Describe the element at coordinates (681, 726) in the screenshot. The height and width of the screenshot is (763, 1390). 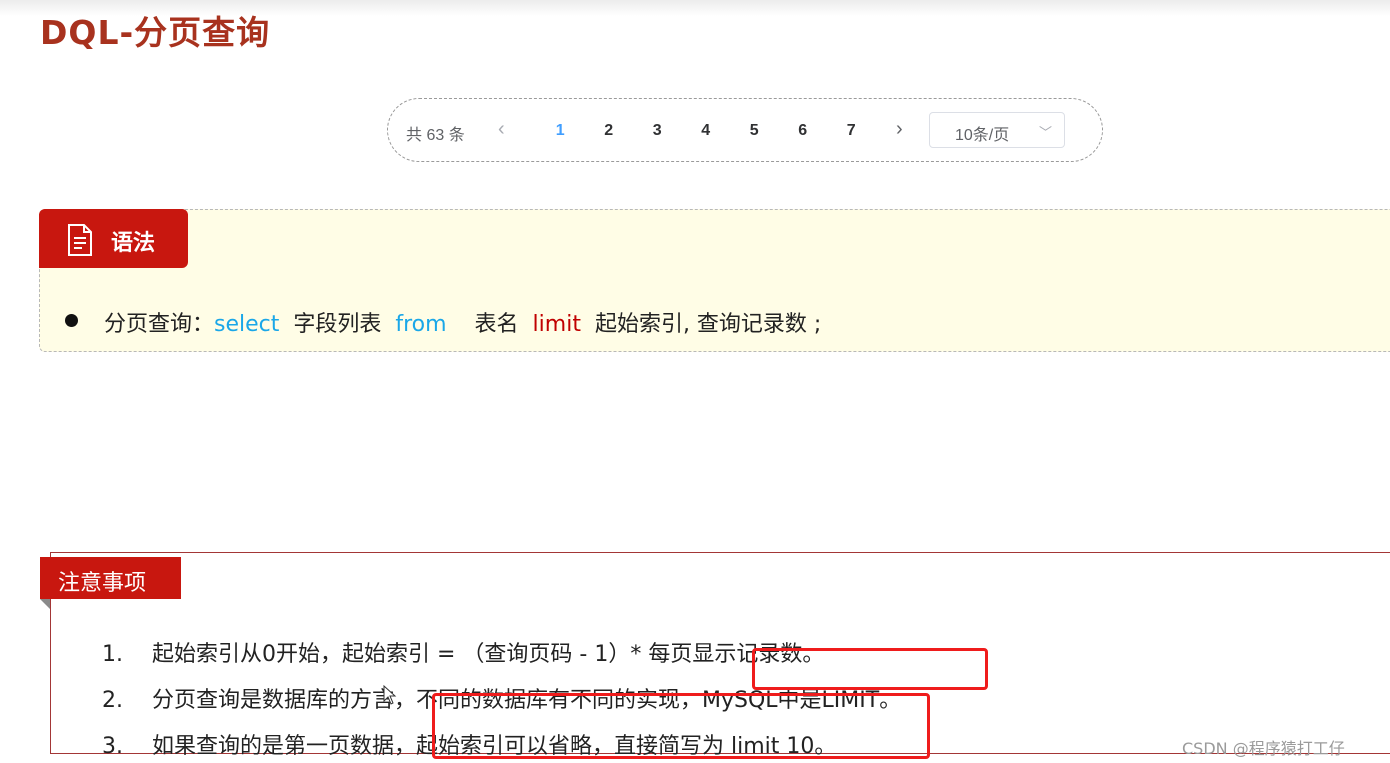
I see `highlight-box-offset-omit` at that location.